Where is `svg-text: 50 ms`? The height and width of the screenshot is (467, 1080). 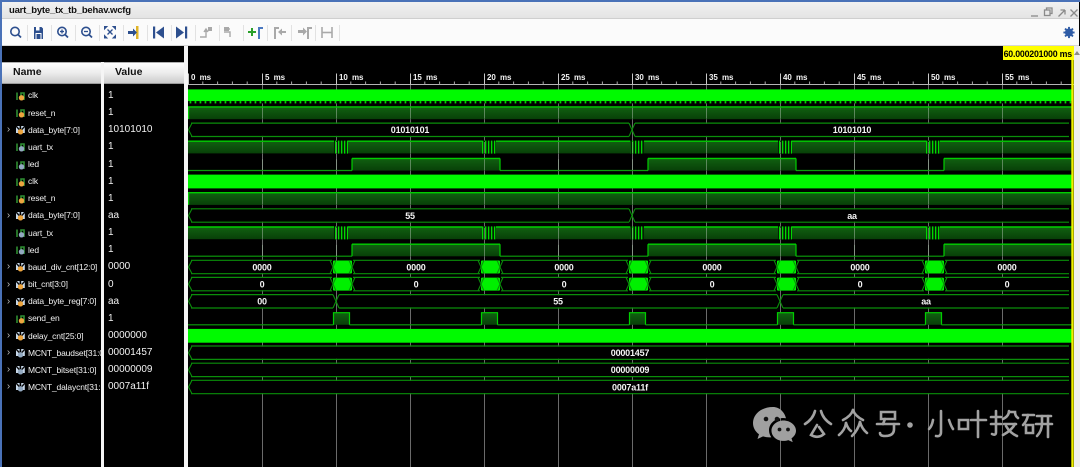 svg-text: 50 ms is located at coordinates (943, 77).